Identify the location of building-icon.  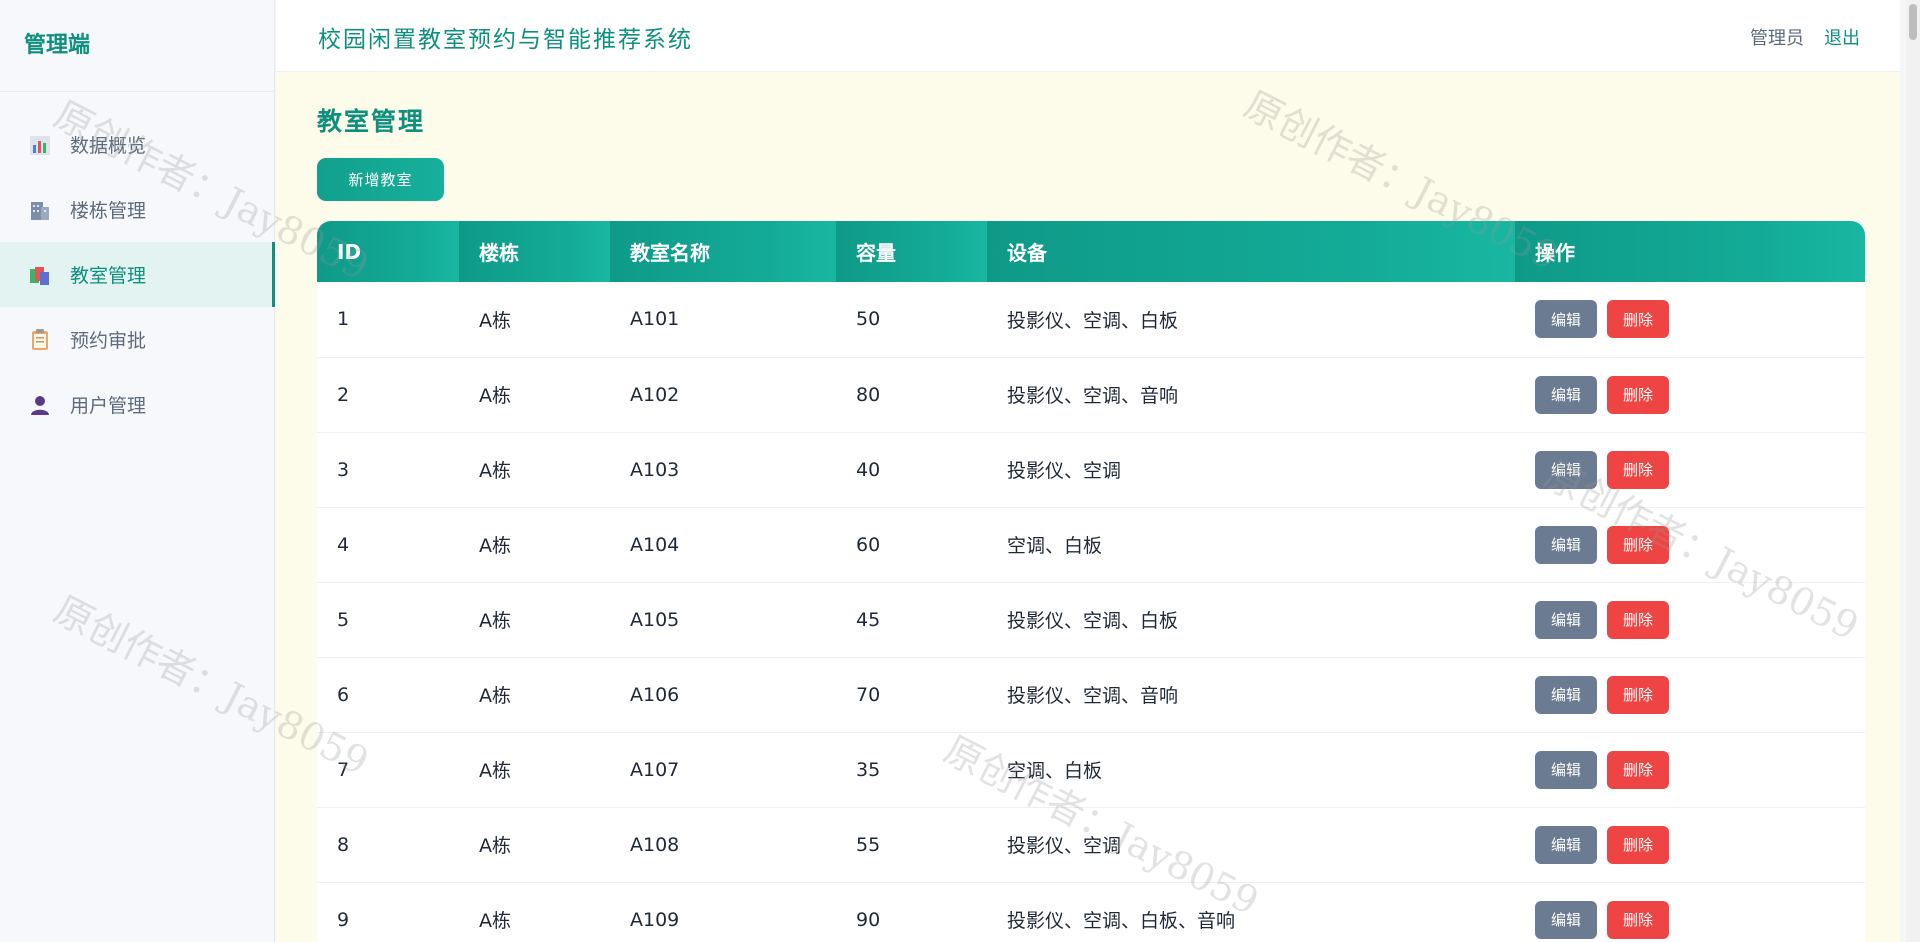
(40, 210).